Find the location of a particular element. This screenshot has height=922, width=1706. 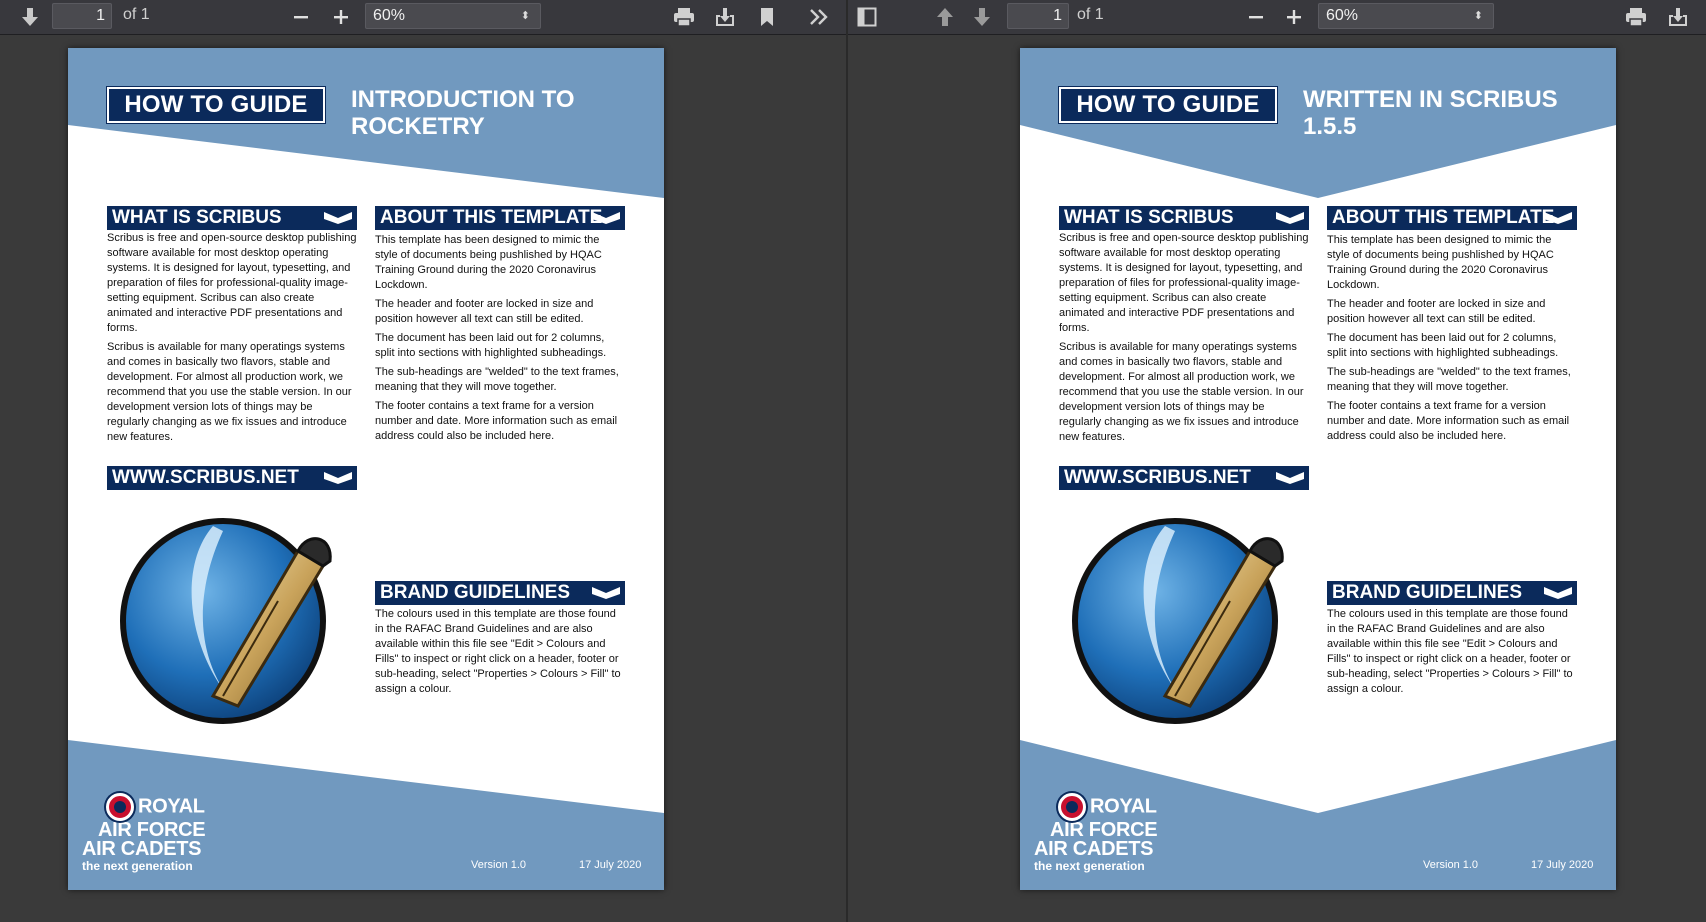

page-title: INTRODUCTION TO ROCKETRY is located at coordinates (463, 113).